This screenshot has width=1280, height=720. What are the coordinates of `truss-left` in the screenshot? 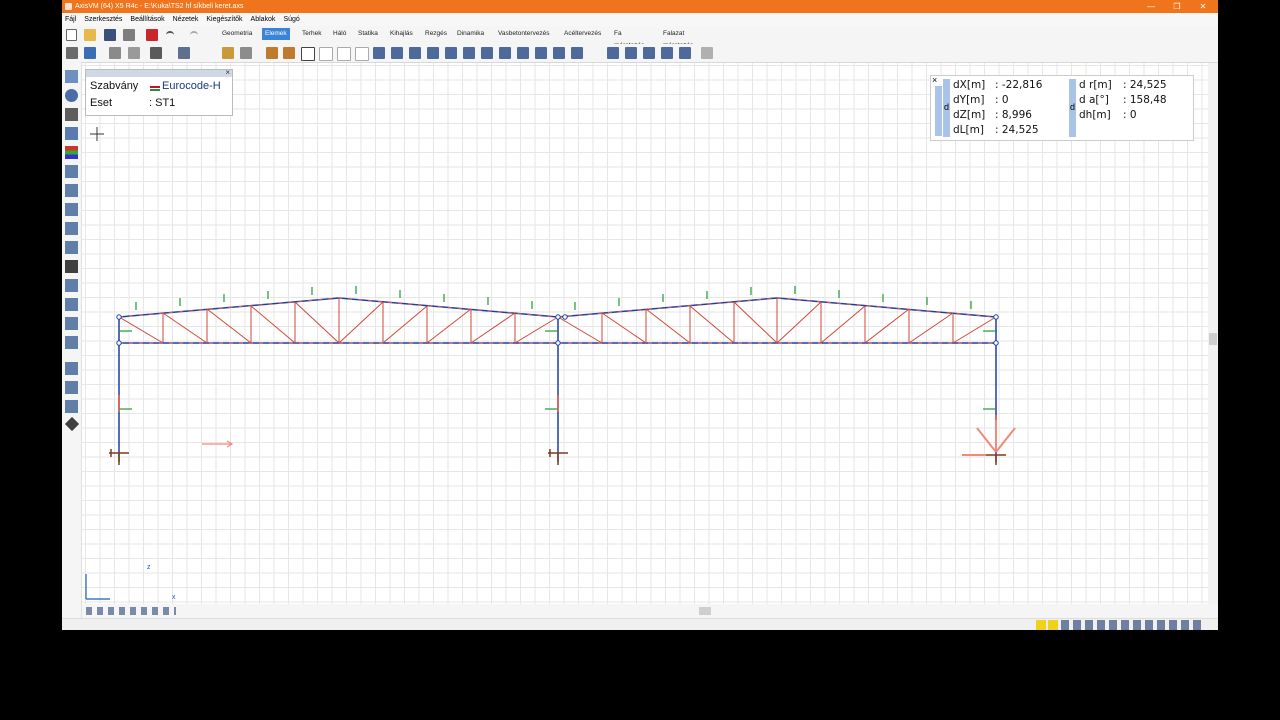 It's located at (338, 320).